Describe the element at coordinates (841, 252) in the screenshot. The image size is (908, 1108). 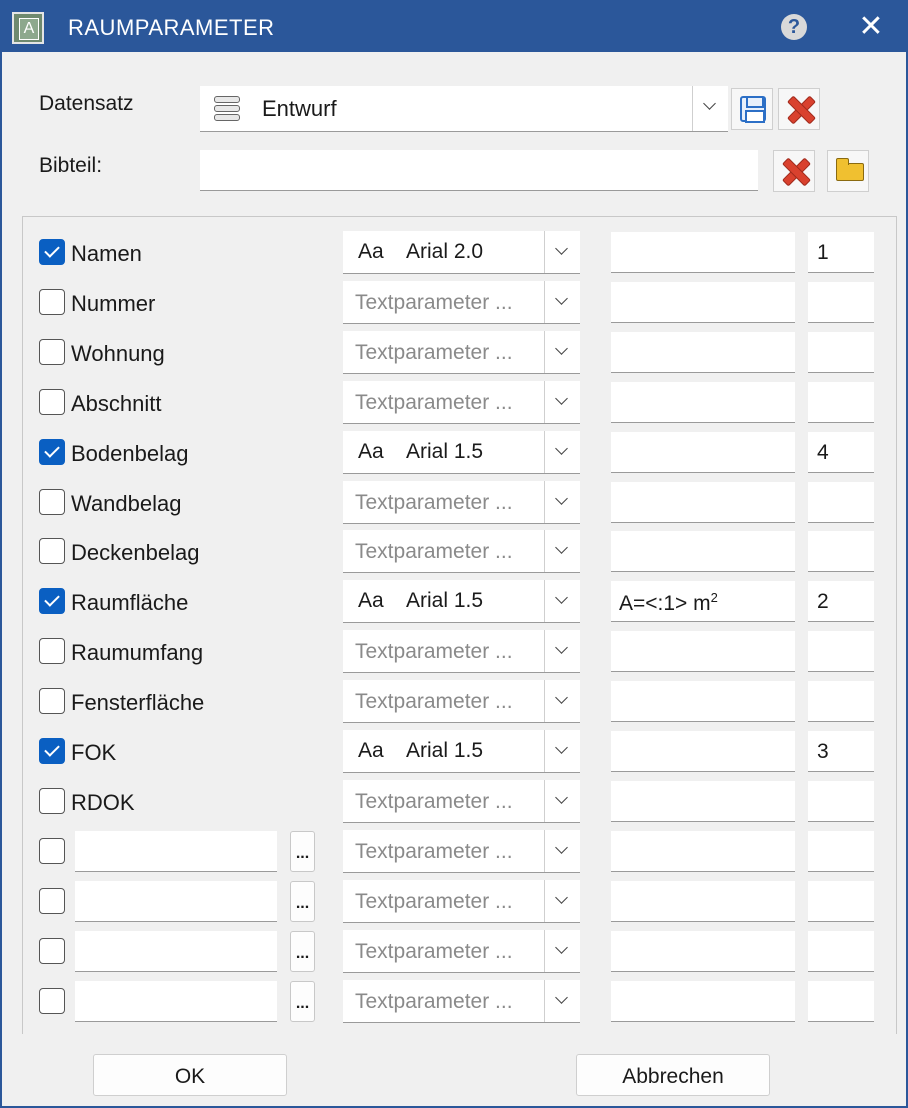
I see `order-number-input: 1` at that location.